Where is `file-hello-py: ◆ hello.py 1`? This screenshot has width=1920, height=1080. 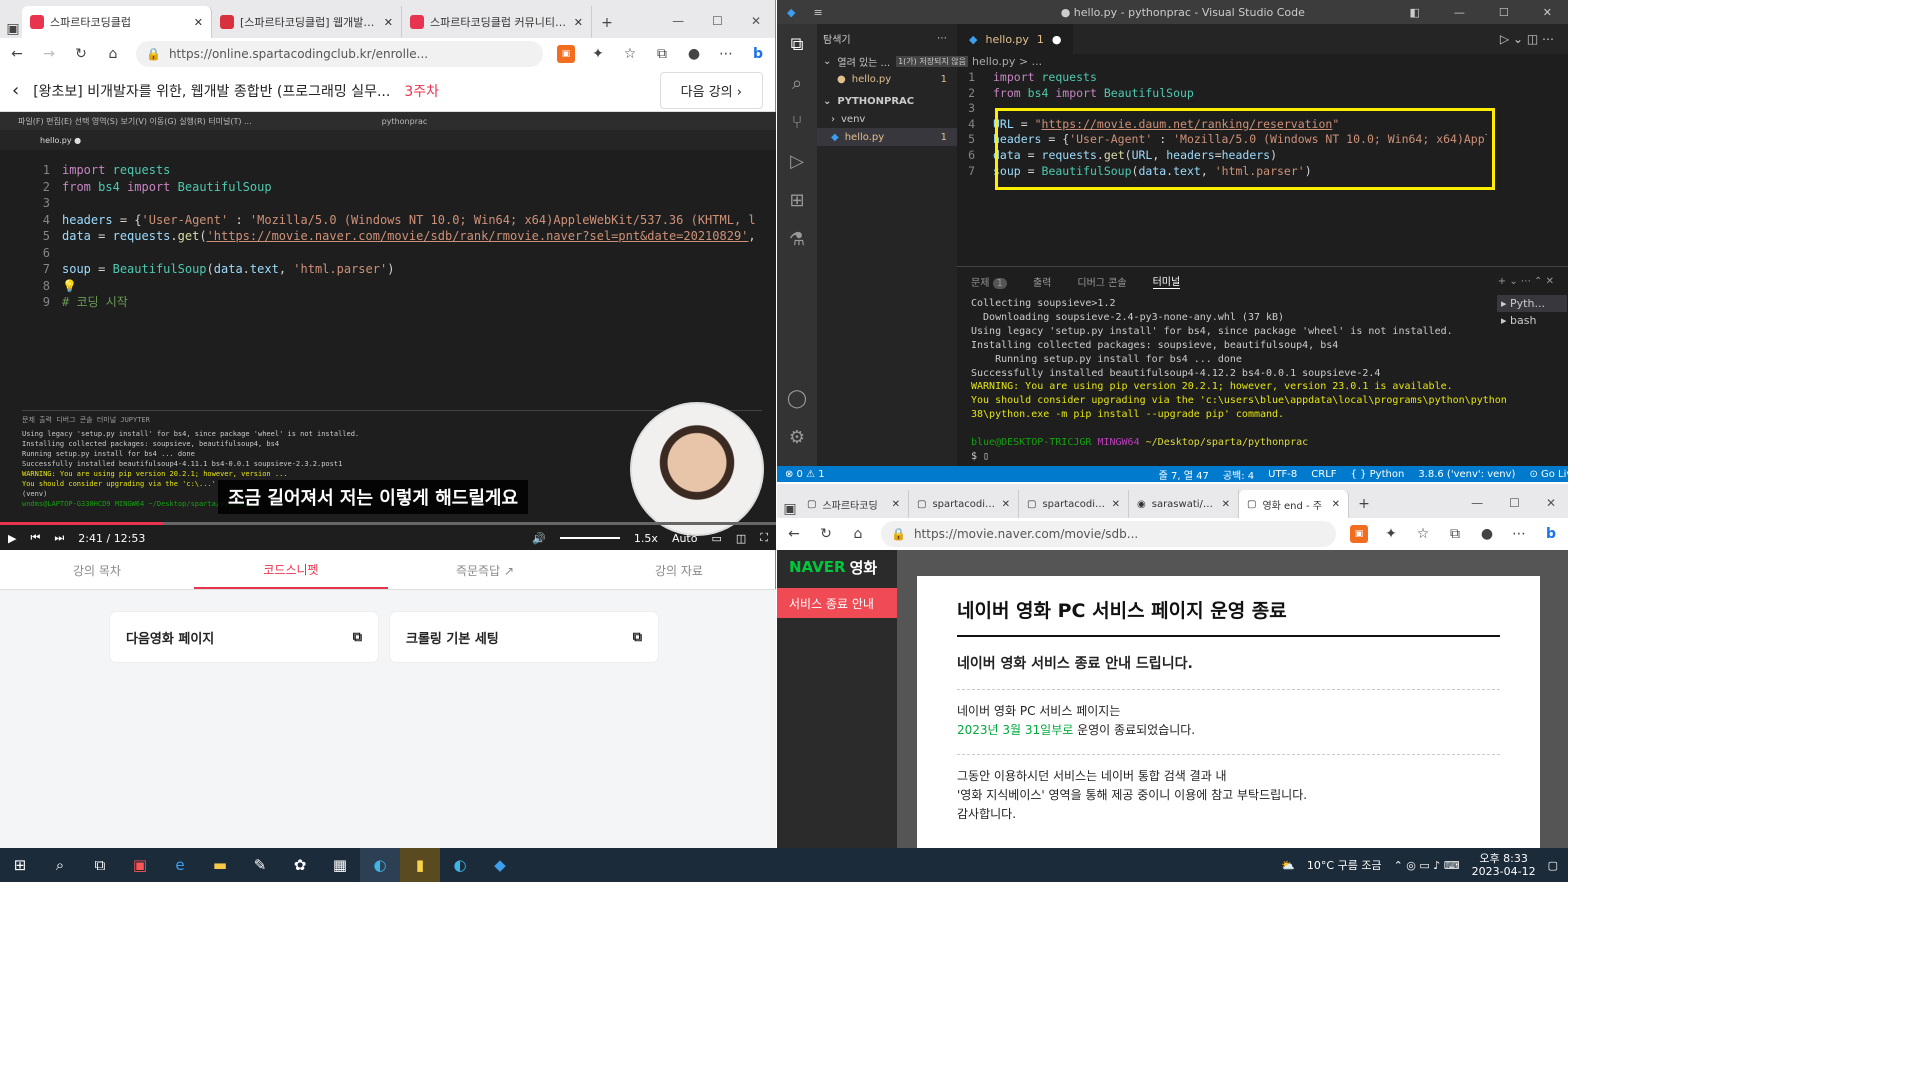
file-hello-py: ◆ hello.py 1 is located at coordinates (887, 137).